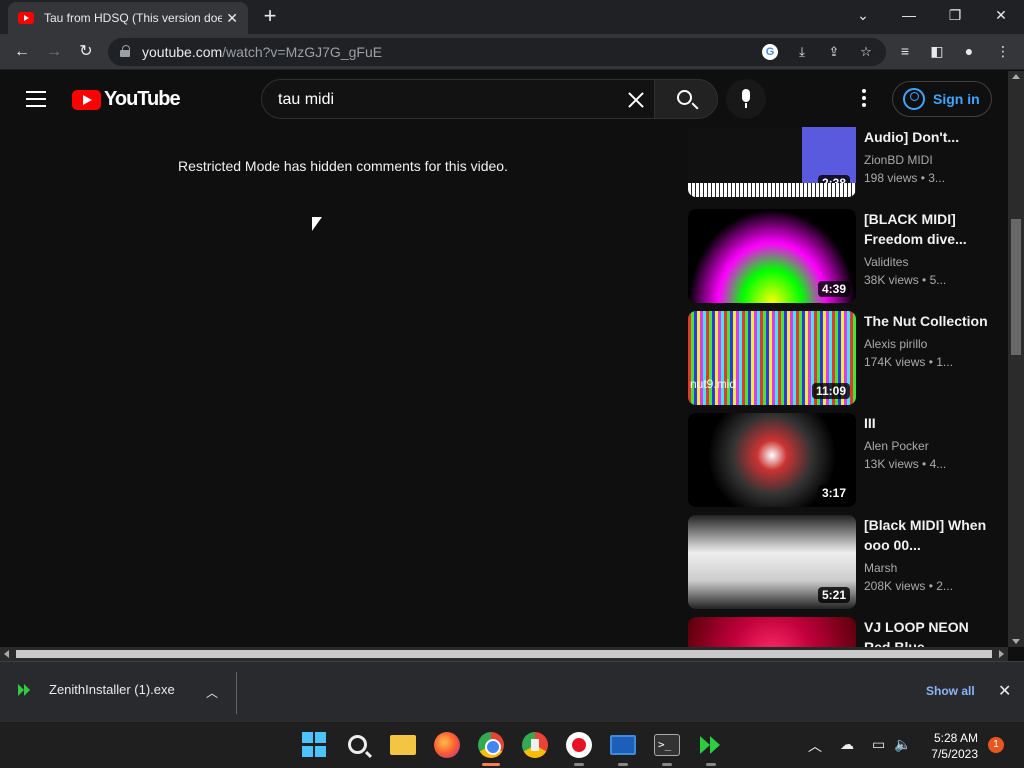 This screenshot has width=1024, height=768. Describe the element at coordinates (713, 384) in the screenshot. I see `thumbnail-overlay-text: nut9.mid` at that location.